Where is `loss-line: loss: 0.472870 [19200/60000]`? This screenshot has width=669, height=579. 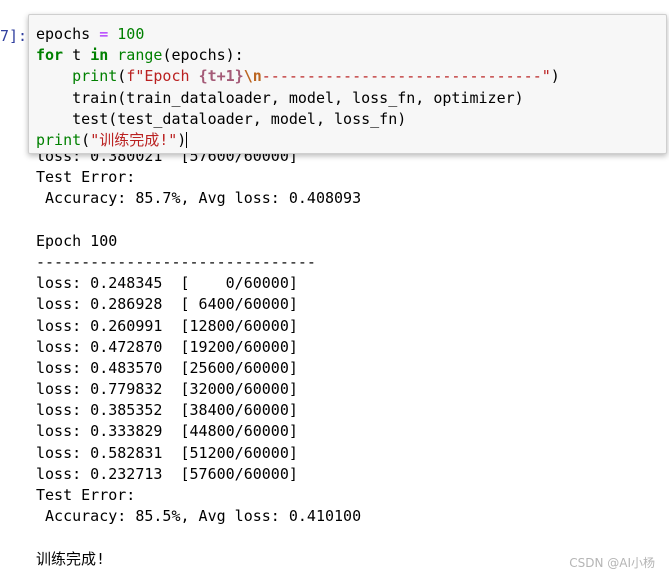
loss-line: loss: 0.472870 [19200/60000] is located at coordinates (167, 346).